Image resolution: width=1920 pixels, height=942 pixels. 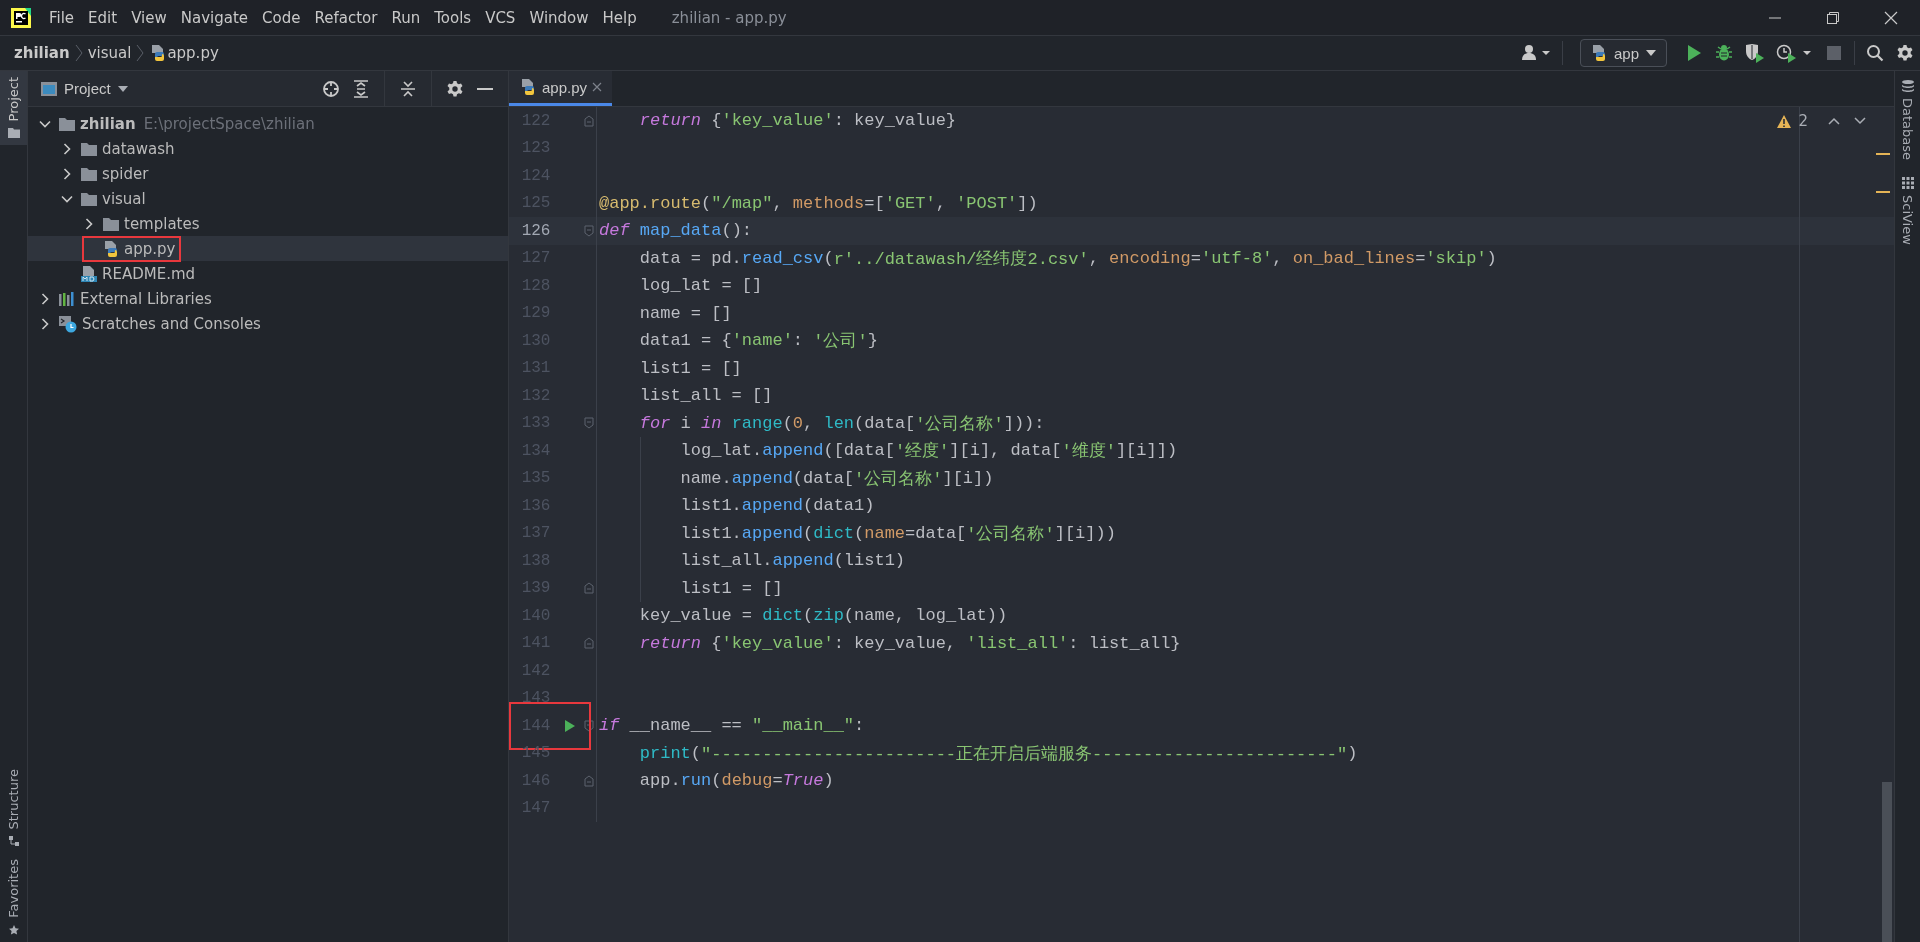 I want to click on breadcrumb: visual, so click(x=109, y=53).